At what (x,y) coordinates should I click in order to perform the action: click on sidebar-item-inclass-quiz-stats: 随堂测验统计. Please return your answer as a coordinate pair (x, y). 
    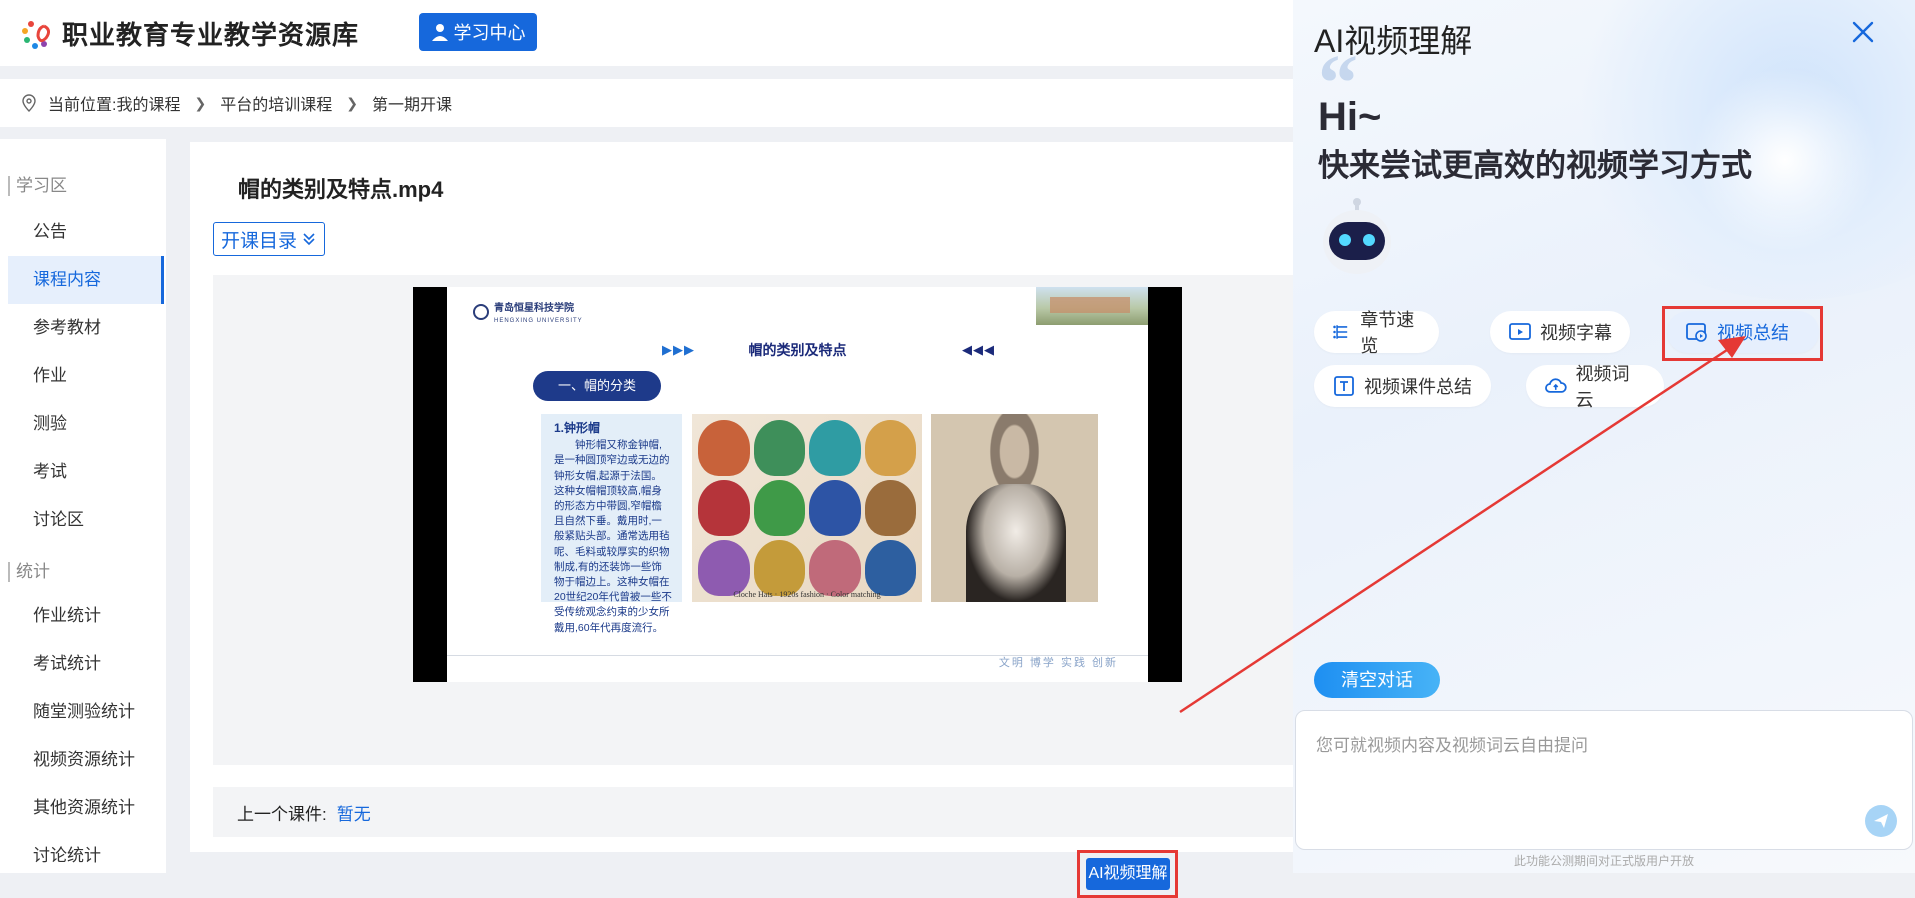
    Looking at the image, I should click on (86, 712).